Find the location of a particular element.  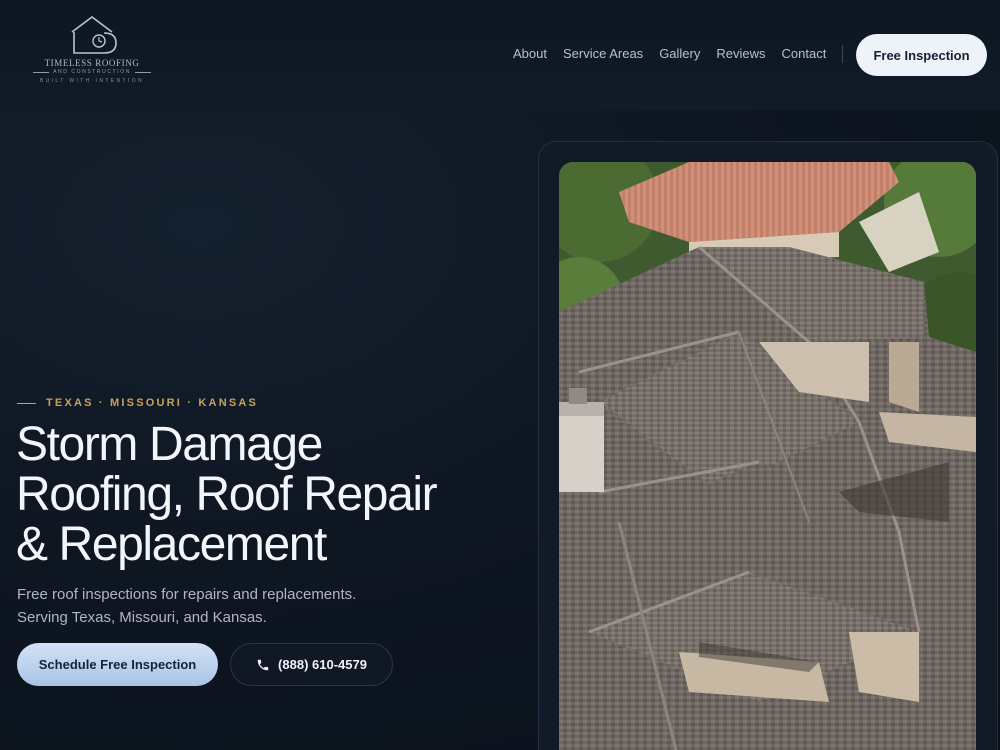

nav-link-gallery: Gallery is located at coordinates (679, 53).